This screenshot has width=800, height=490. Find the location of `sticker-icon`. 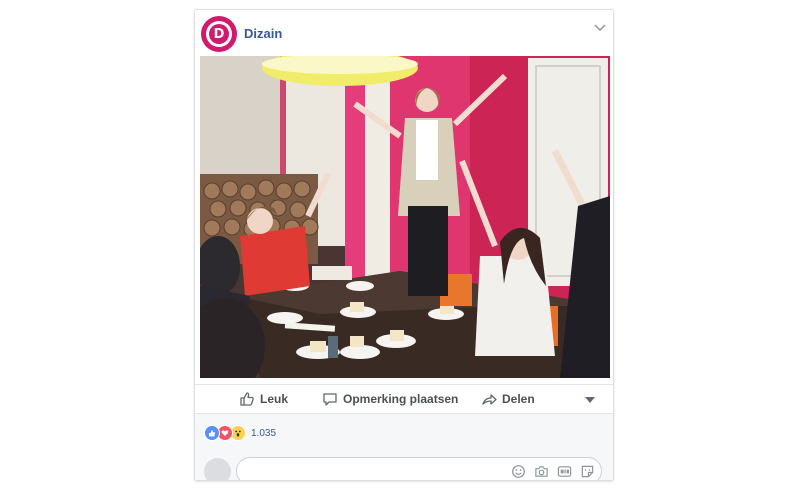

sticker-icon is located at coordinates (587, 471).